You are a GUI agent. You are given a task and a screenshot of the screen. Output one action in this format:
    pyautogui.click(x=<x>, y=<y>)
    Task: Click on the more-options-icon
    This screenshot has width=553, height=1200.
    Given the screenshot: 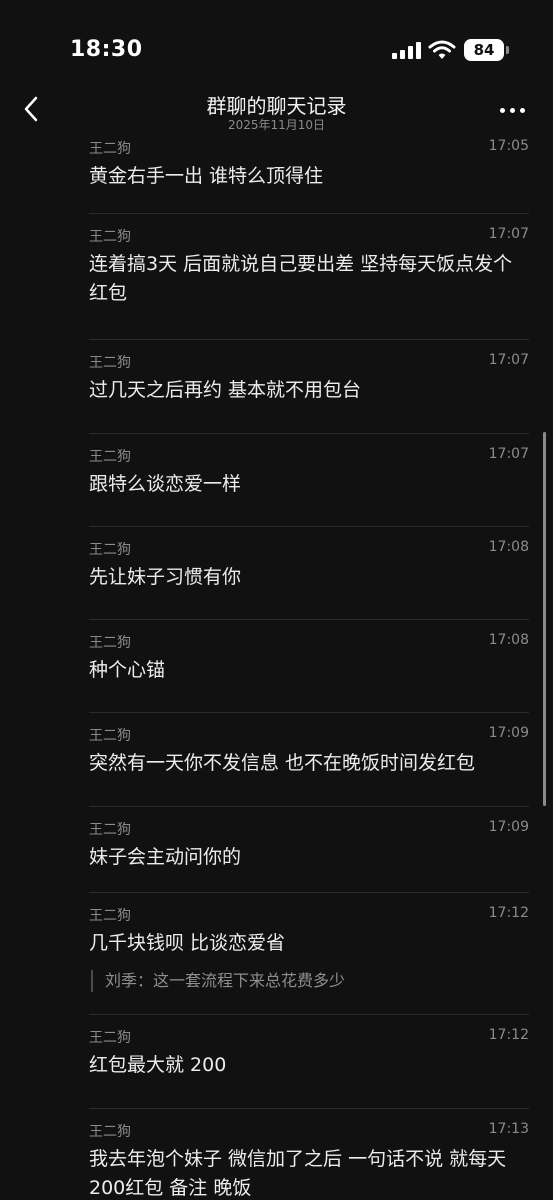 What is the action you would take?
    pyautogui.click(x=513, y=110)
    